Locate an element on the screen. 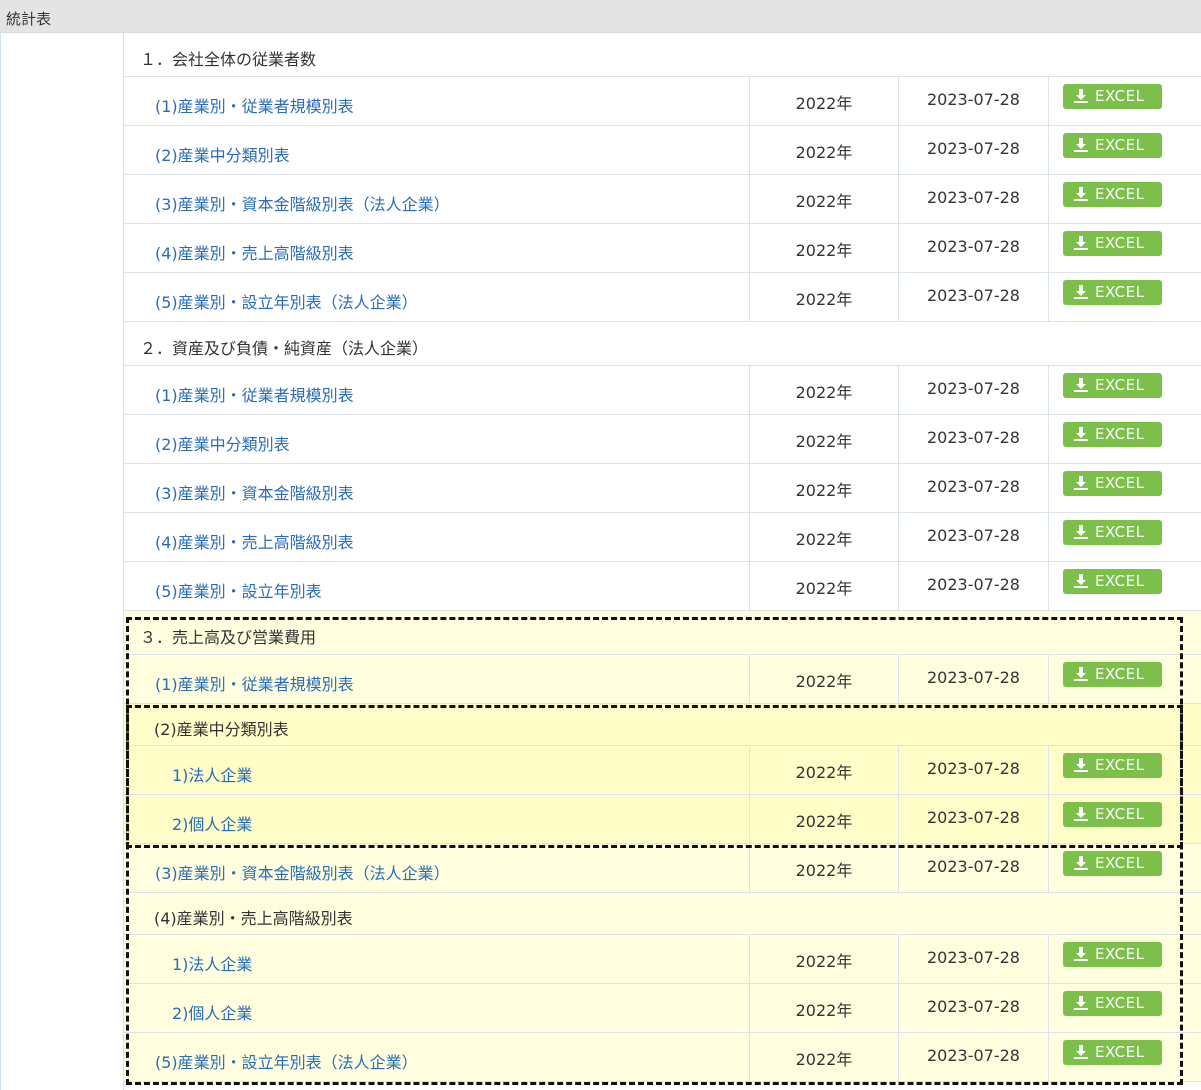  section-header: １．会社全体の従業者数 is located at coordinates (662, 55).